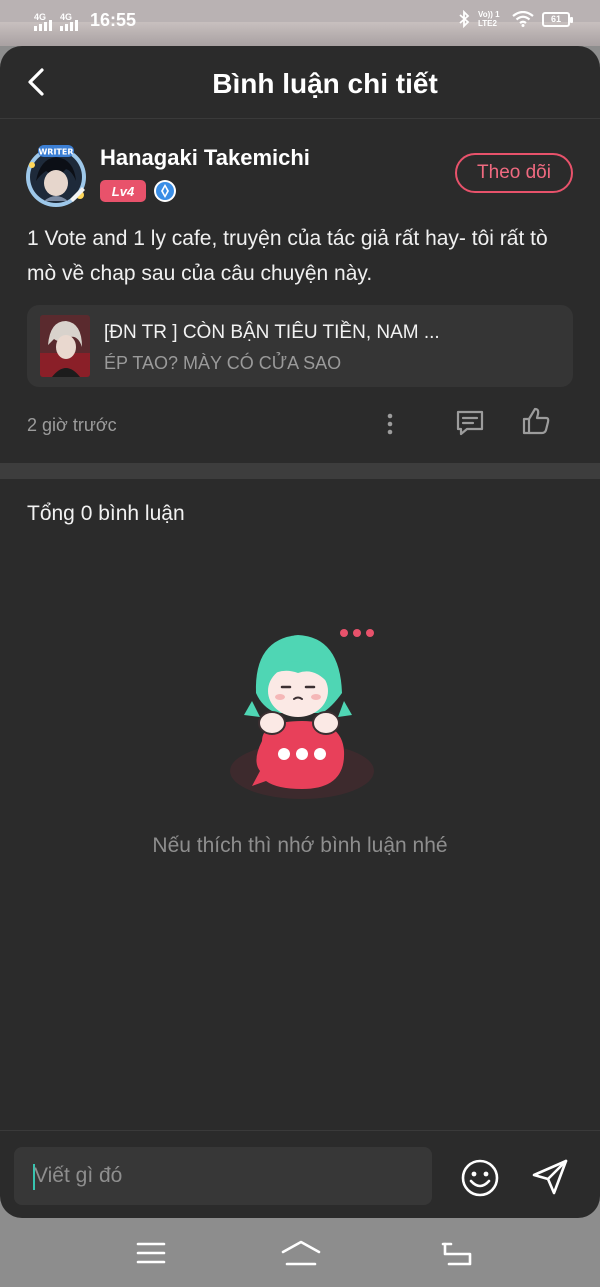 The height and width of the screenshot is (1287, 600). I want to click on emoji-icon, so click(480, 1178).